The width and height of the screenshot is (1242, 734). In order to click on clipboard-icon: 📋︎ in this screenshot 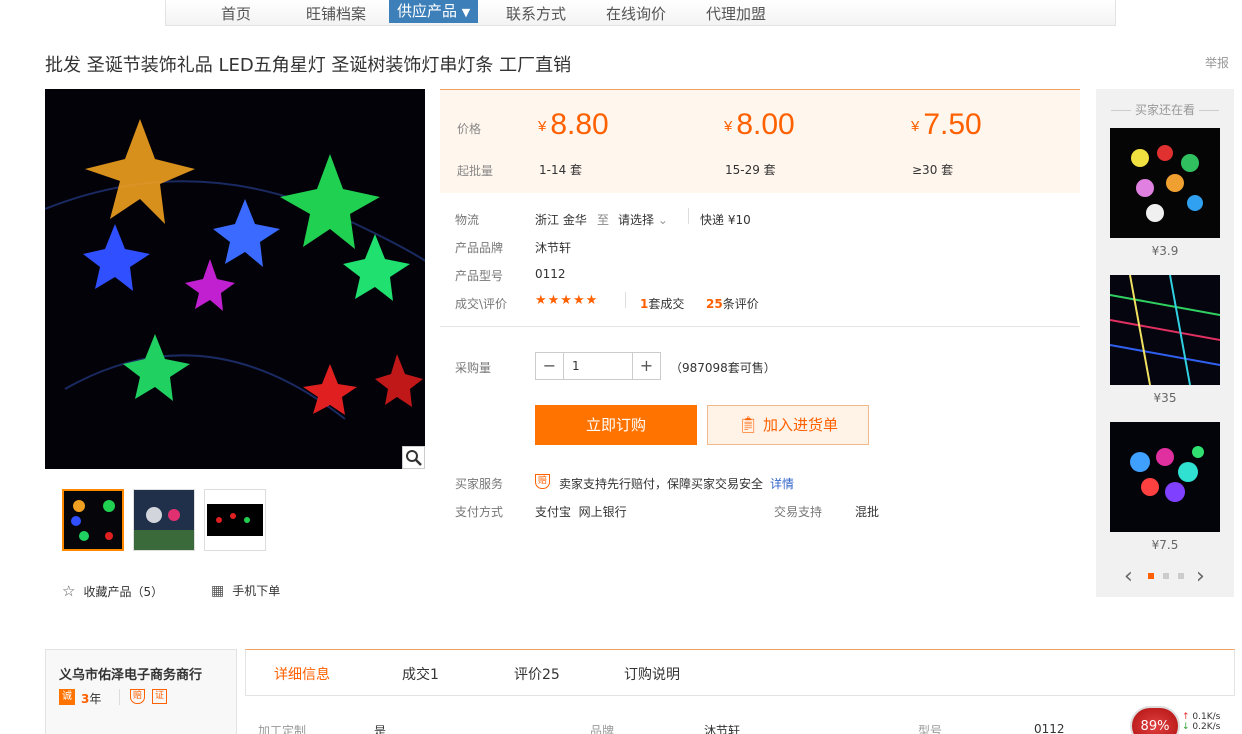, I will do `click(748, 424)`.